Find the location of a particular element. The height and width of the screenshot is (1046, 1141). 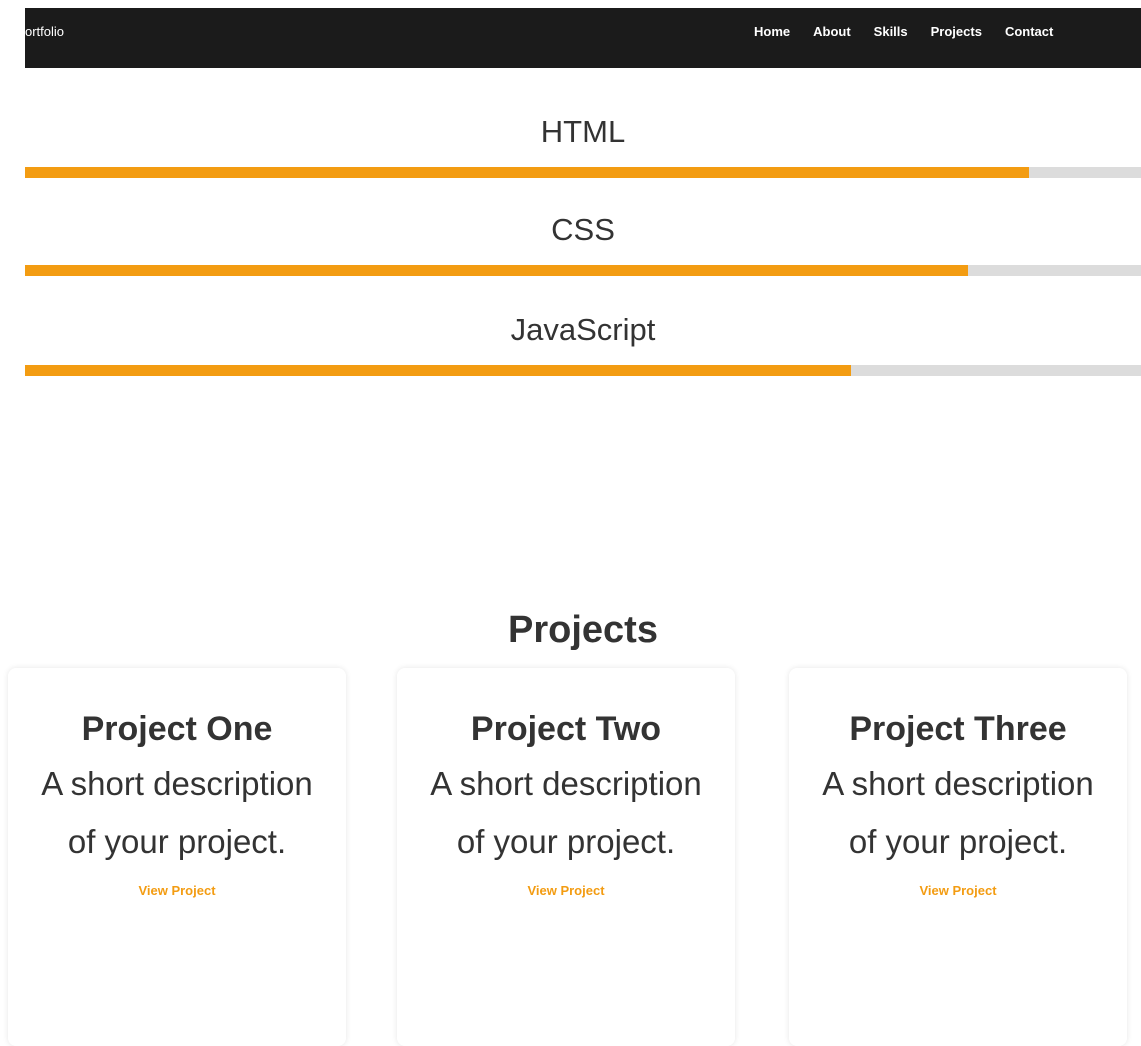

skill-bar-html is located at coordinates (583, 172).